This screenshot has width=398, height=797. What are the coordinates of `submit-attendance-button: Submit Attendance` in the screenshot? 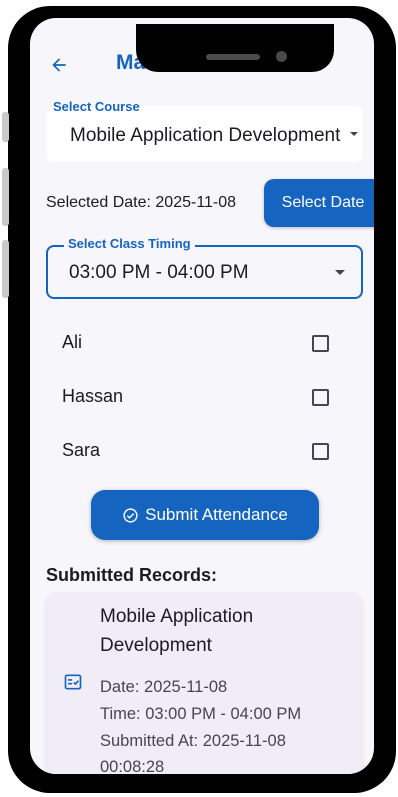 It's located at (205, 515).